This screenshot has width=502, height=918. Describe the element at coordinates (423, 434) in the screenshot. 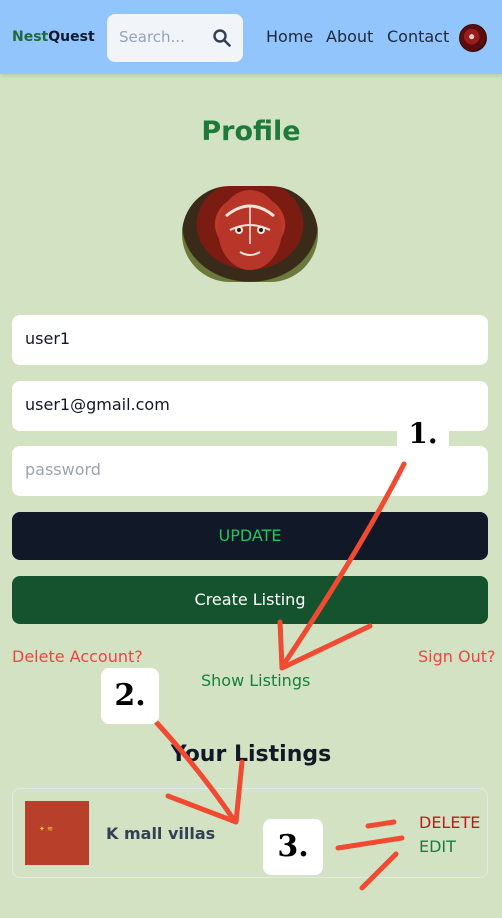

I see `annotation-label-1: 1.` at that location.